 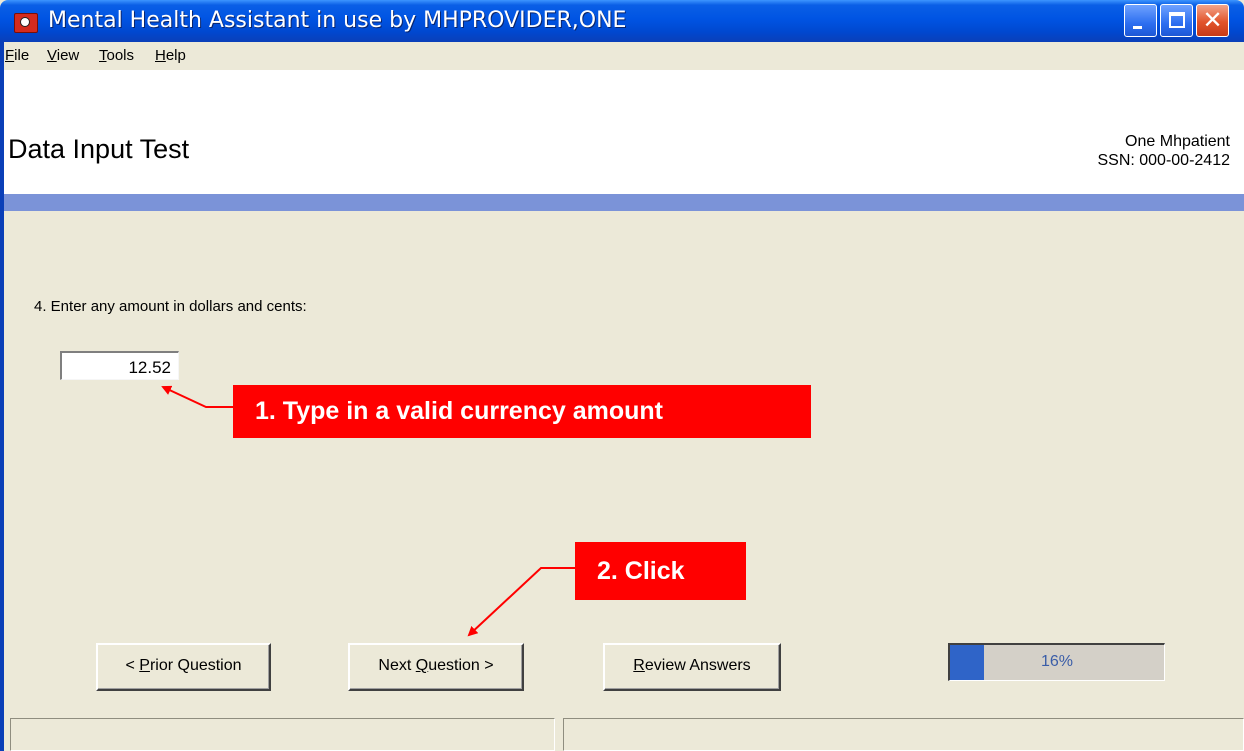 I want to click on next-question-button: Next Question >, so click(x=436, y=667).